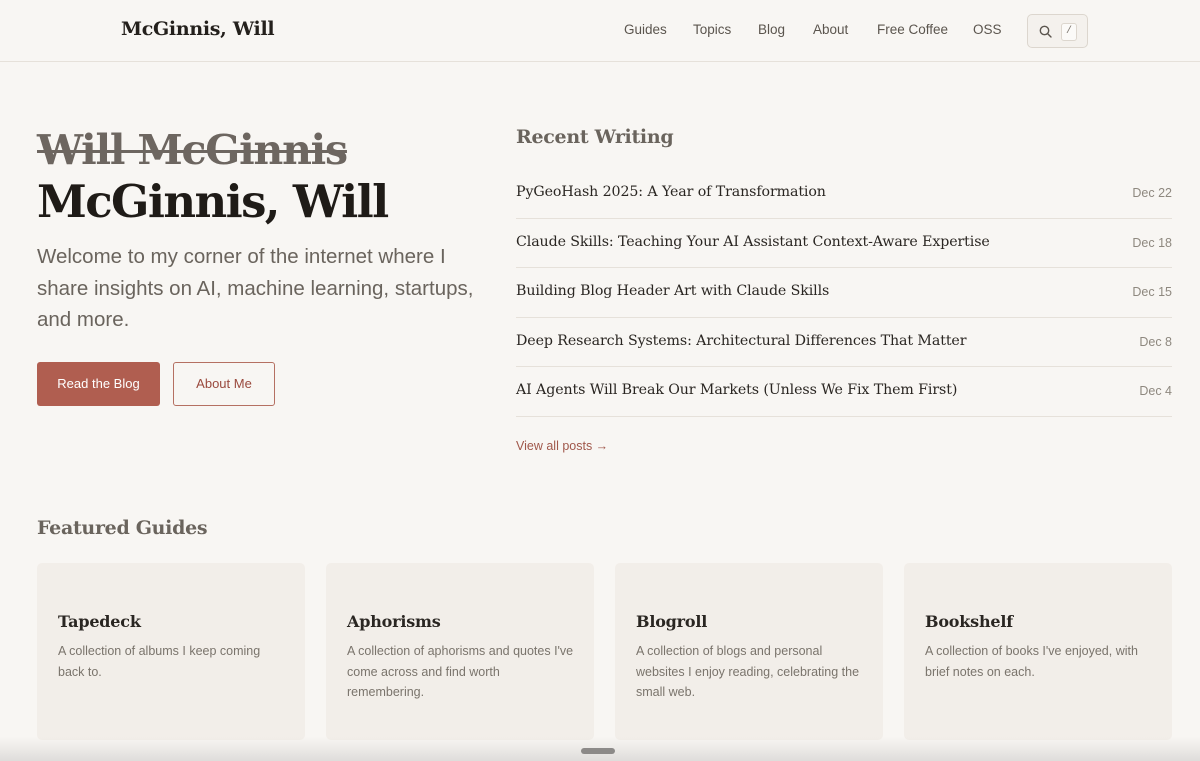 This screenshot has height=761, width=1200. What do you see at coordinates (99, 621) in the screenshot?
I see `guide-card-title: Tapedeck` at bounding box center [99, 621].